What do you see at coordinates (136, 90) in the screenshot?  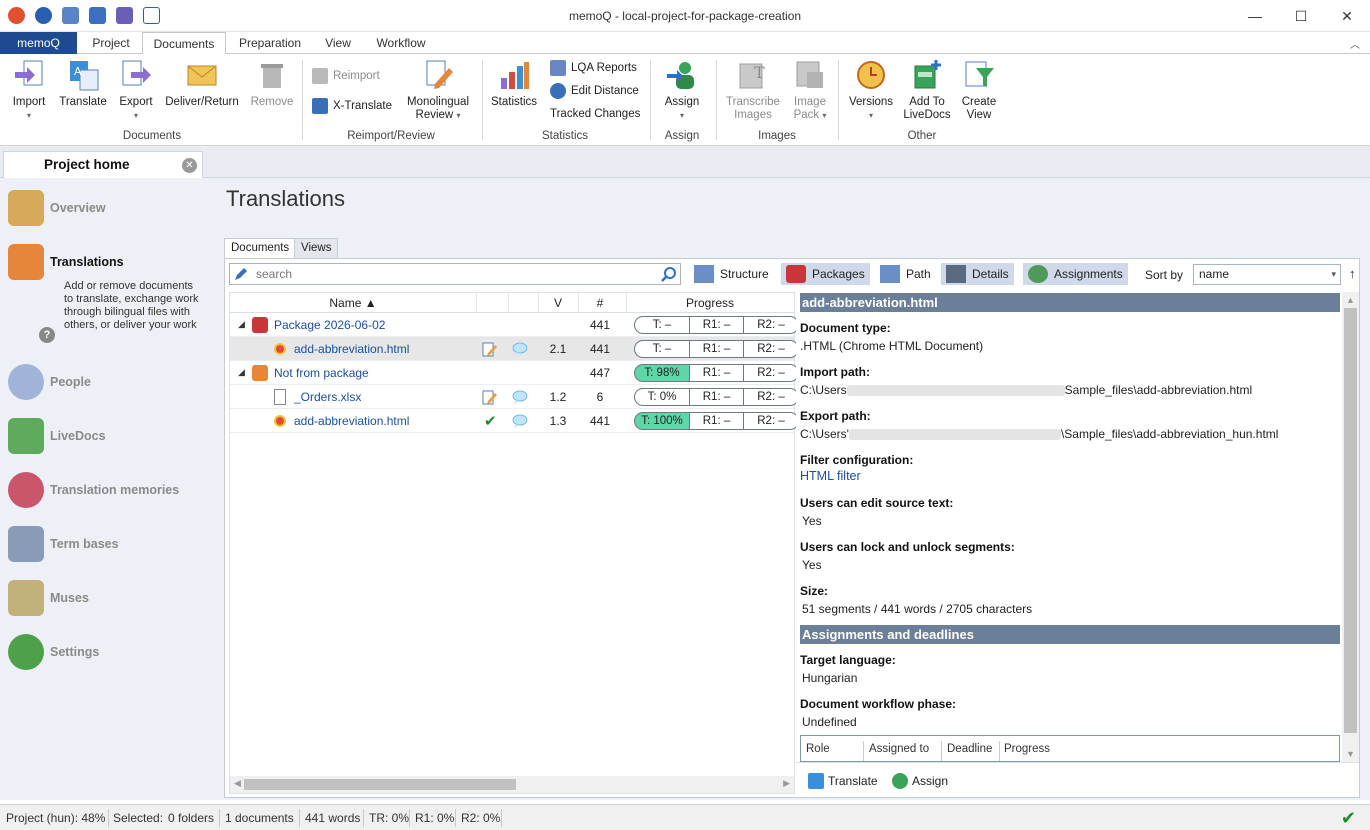 I see `export-button: Export ▾` at bounding box center [136, 90].